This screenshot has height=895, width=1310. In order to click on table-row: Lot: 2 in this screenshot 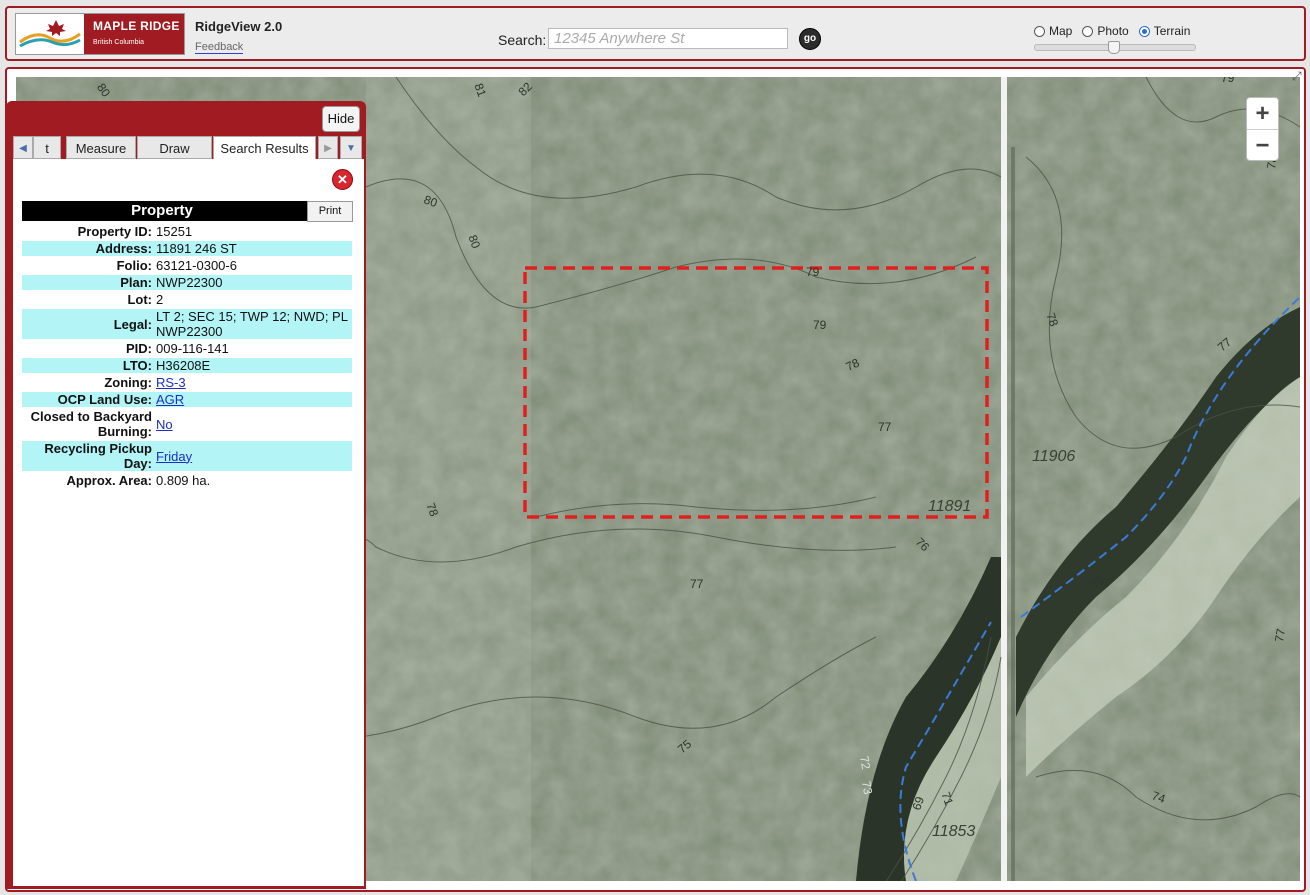, I will do `click(187, 299)`.